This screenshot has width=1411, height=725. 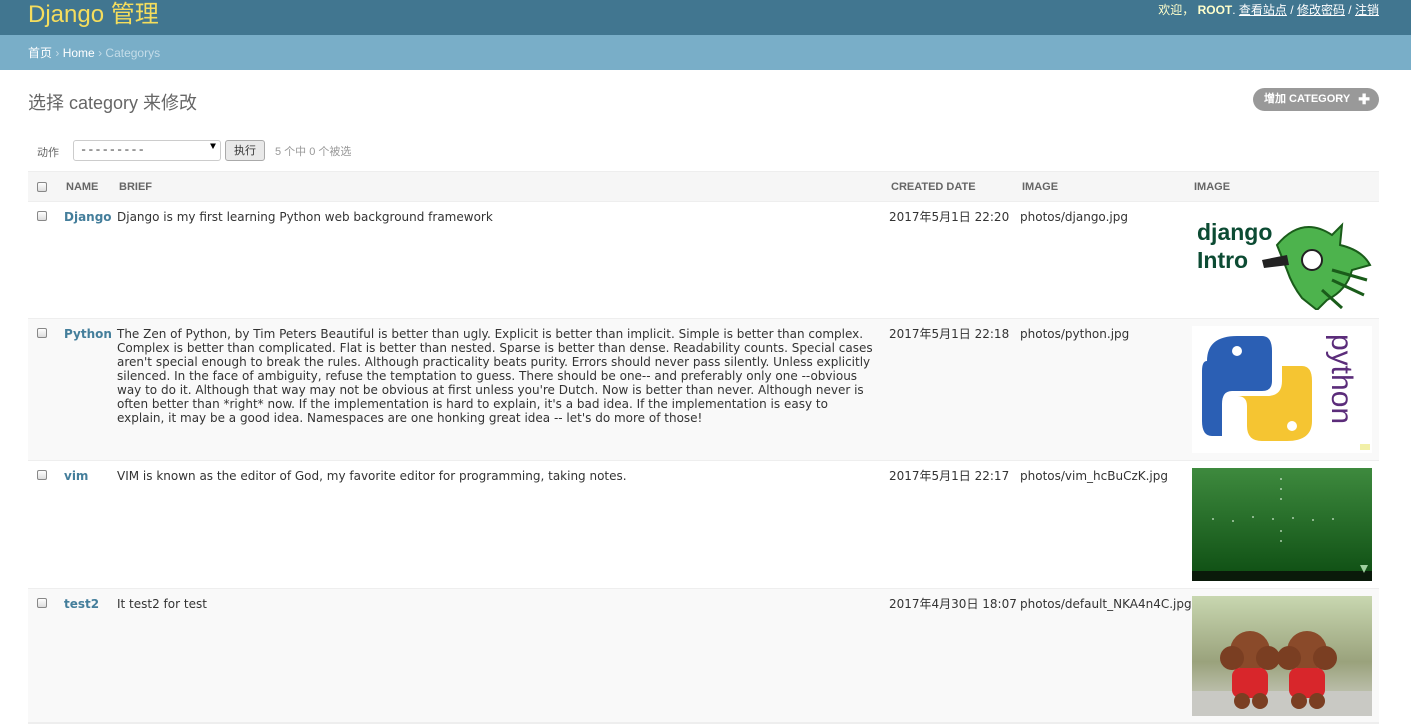 I want to click on row-name-link: Django, so click(x=88, y=217).